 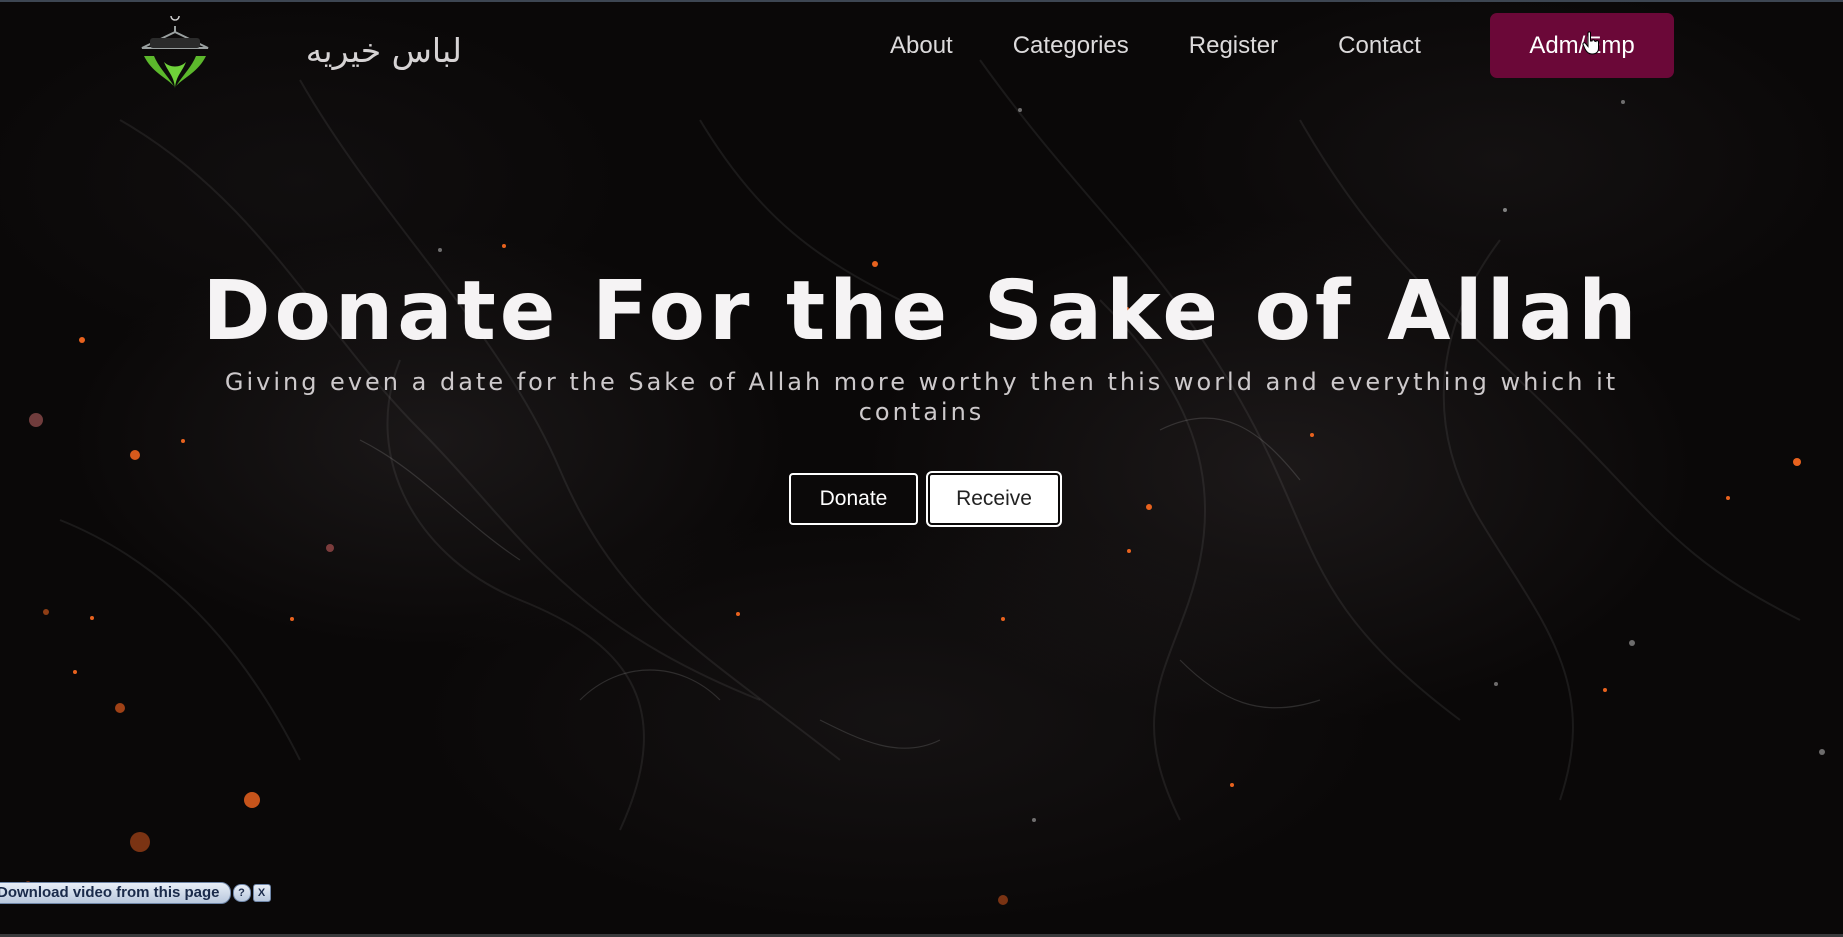 I want to click on nav-register: Register, so click(x=1233, y=46).